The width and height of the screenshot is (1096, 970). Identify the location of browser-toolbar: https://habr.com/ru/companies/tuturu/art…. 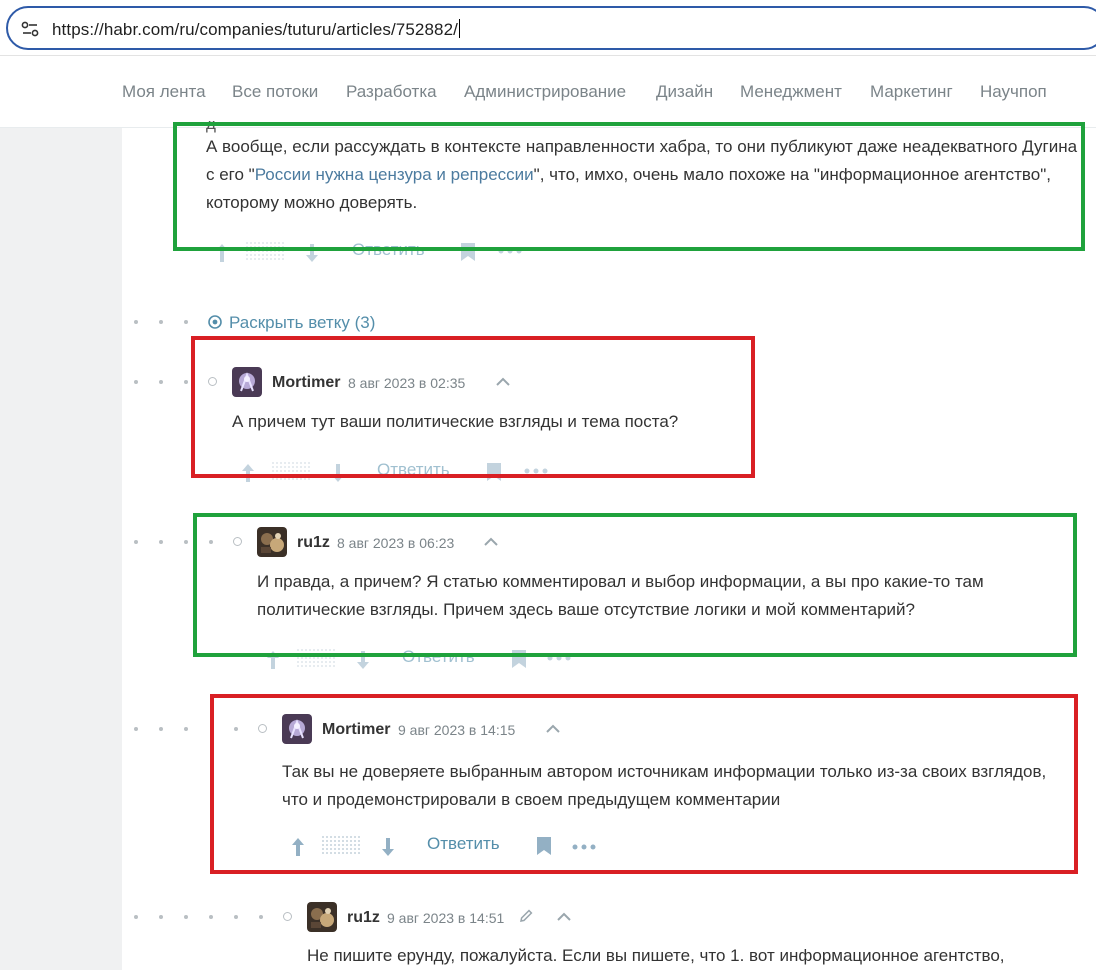
(548, 28).